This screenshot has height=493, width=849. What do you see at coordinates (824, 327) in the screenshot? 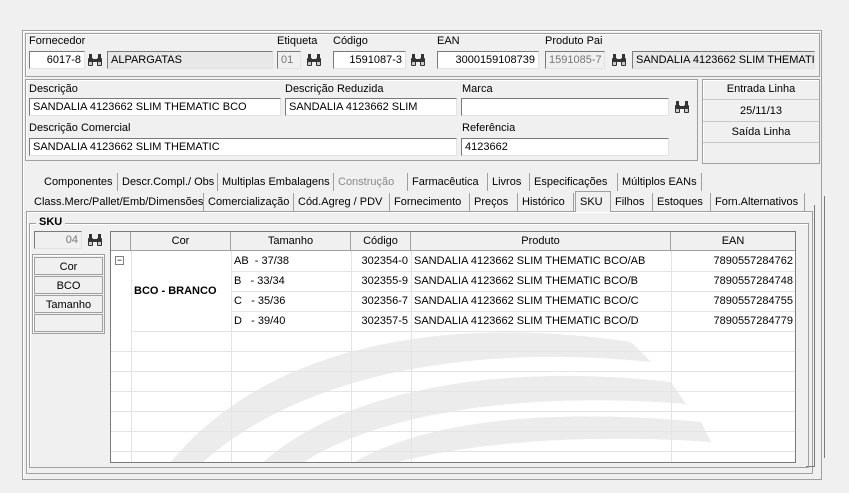
I see `outer-shadow-right` at bounding box center [824, 327].